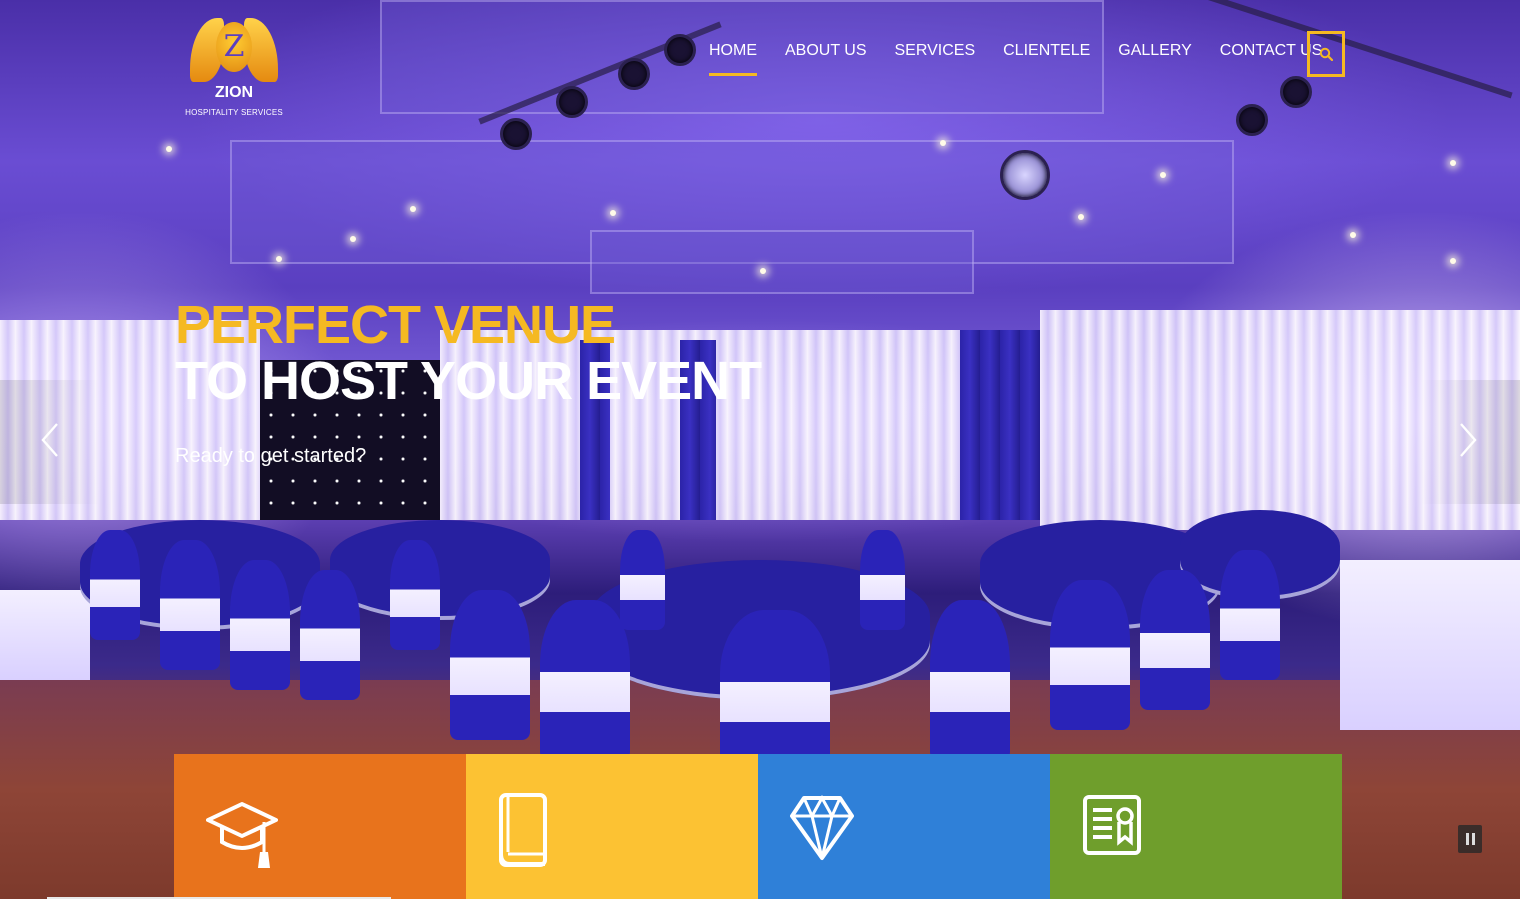  I want to click on feature-row, so click(758, 826).